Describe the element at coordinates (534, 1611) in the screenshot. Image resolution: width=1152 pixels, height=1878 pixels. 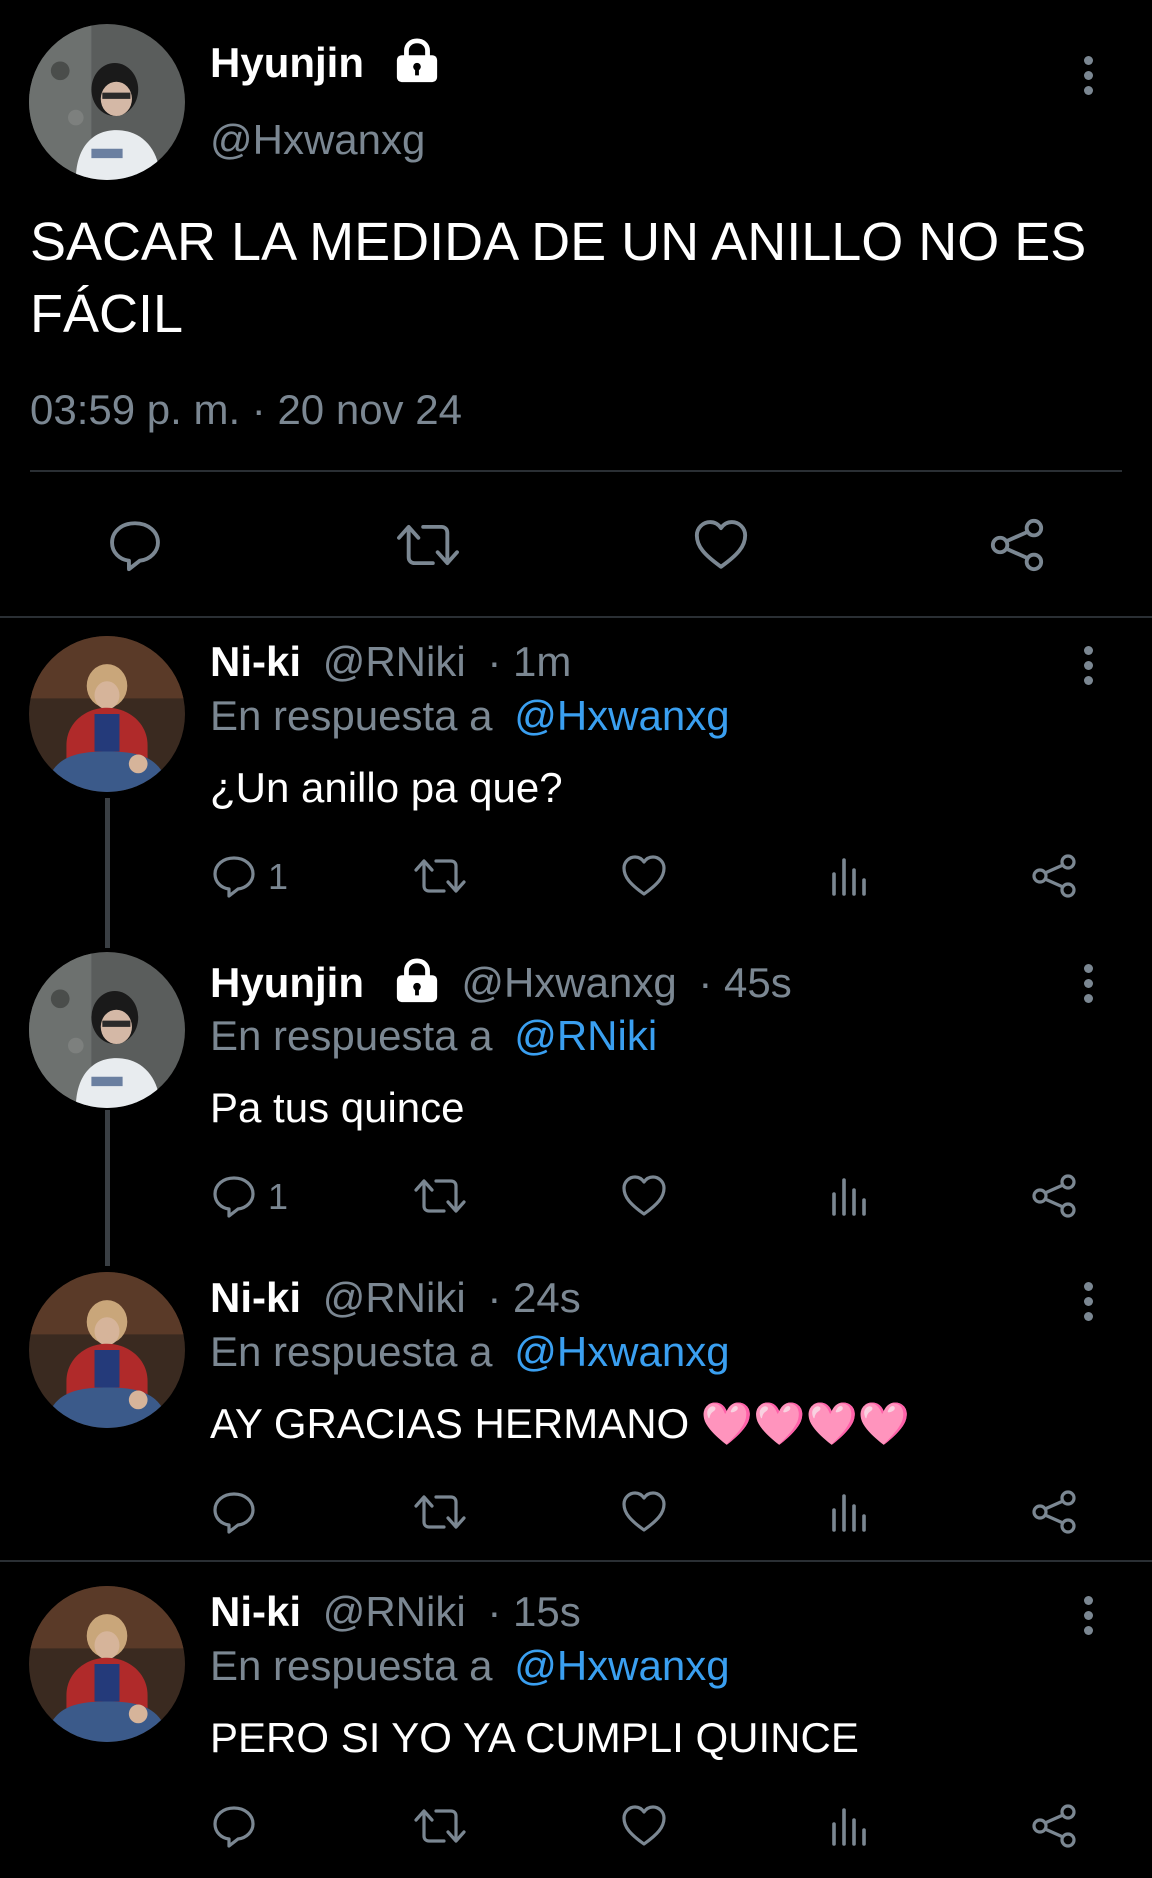
I see `reply-time: · 15s` at that location.